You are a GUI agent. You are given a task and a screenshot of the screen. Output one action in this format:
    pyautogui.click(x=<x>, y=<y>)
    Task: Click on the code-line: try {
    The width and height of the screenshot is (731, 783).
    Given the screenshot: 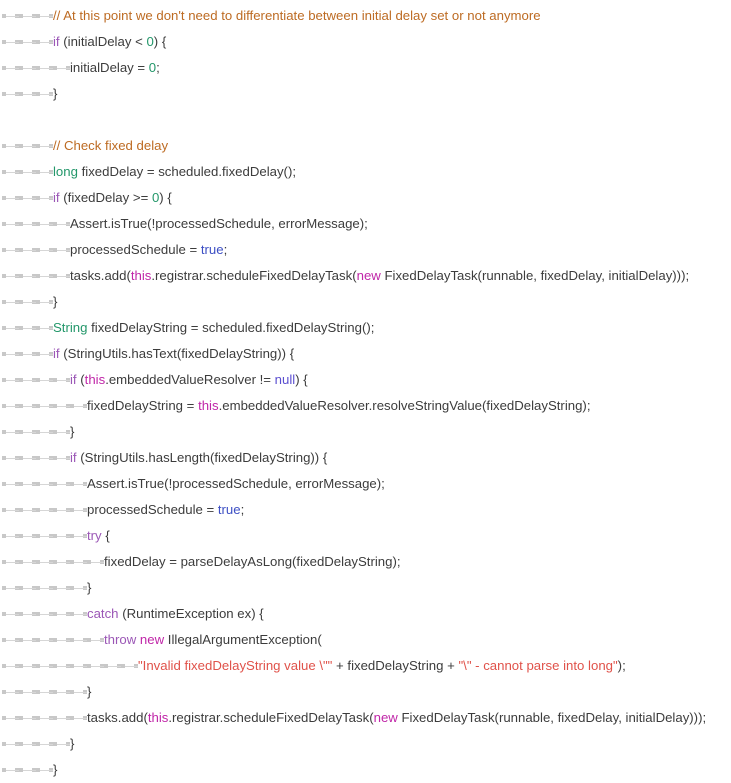 What is the action you would take?
    pyautogui.click(x=365, y=536)
    